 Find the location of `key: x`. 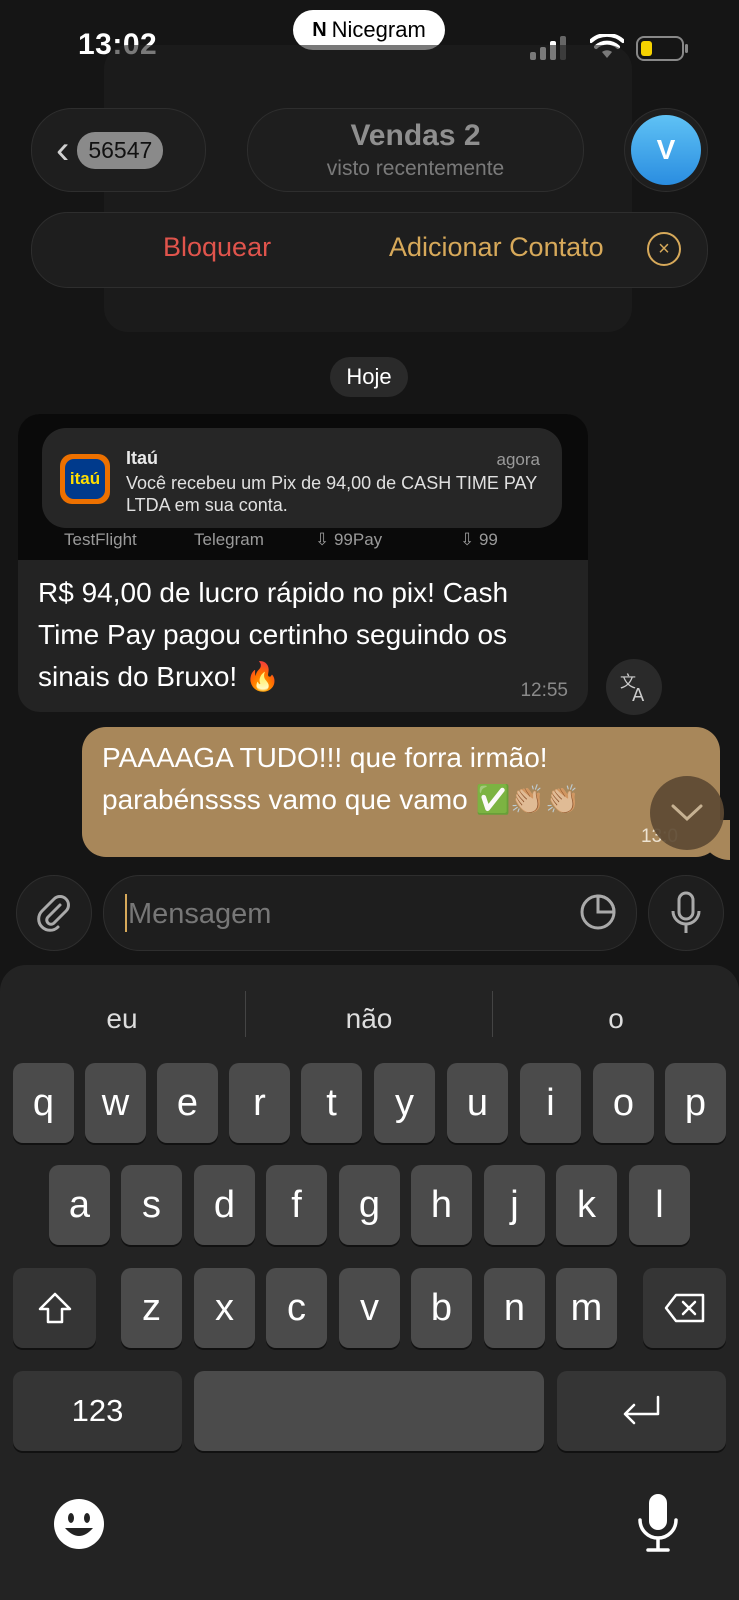

key: x is located at coordinates (224, 1308).